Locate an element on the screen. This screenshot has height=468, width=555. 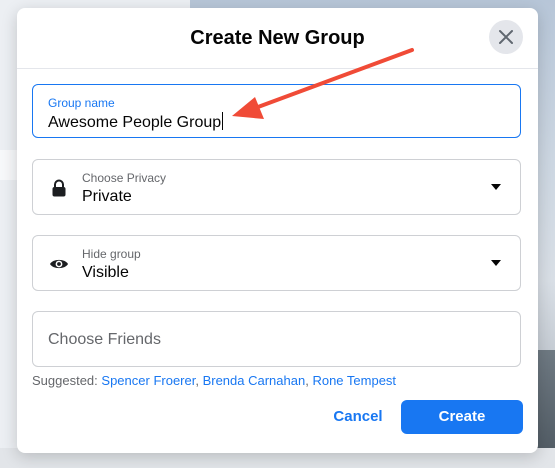
close-button is located at coordinates (506, 37).